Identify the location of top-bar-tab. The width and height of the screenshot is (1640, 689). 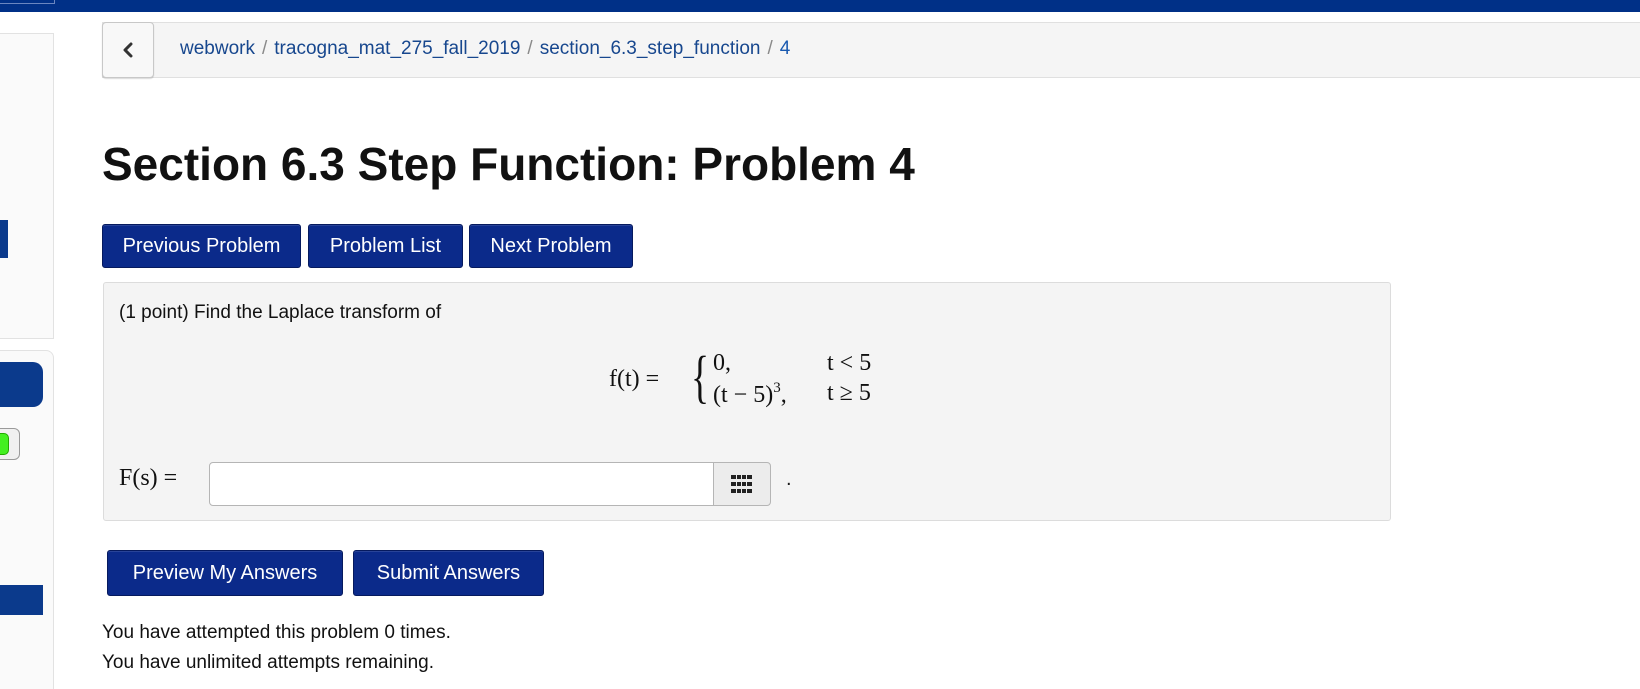
(27, 2).